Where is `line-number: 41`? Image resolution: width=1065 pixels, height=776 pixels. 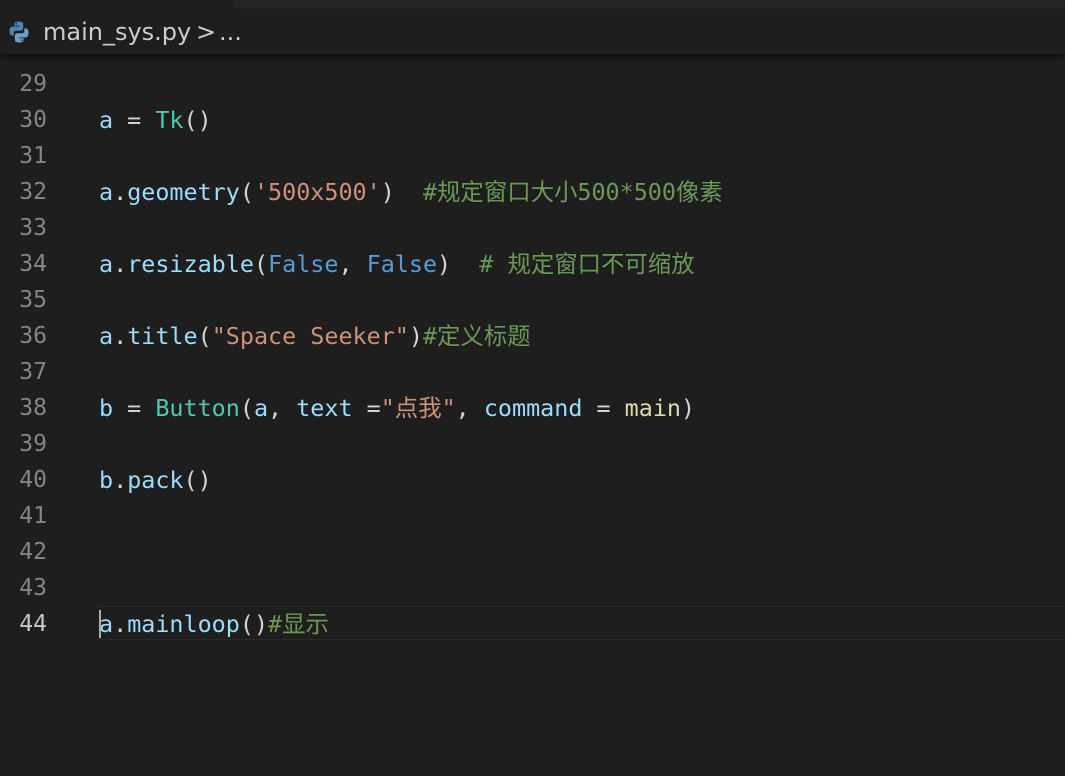 line-number: 41 is located at coordinates (33, 516).